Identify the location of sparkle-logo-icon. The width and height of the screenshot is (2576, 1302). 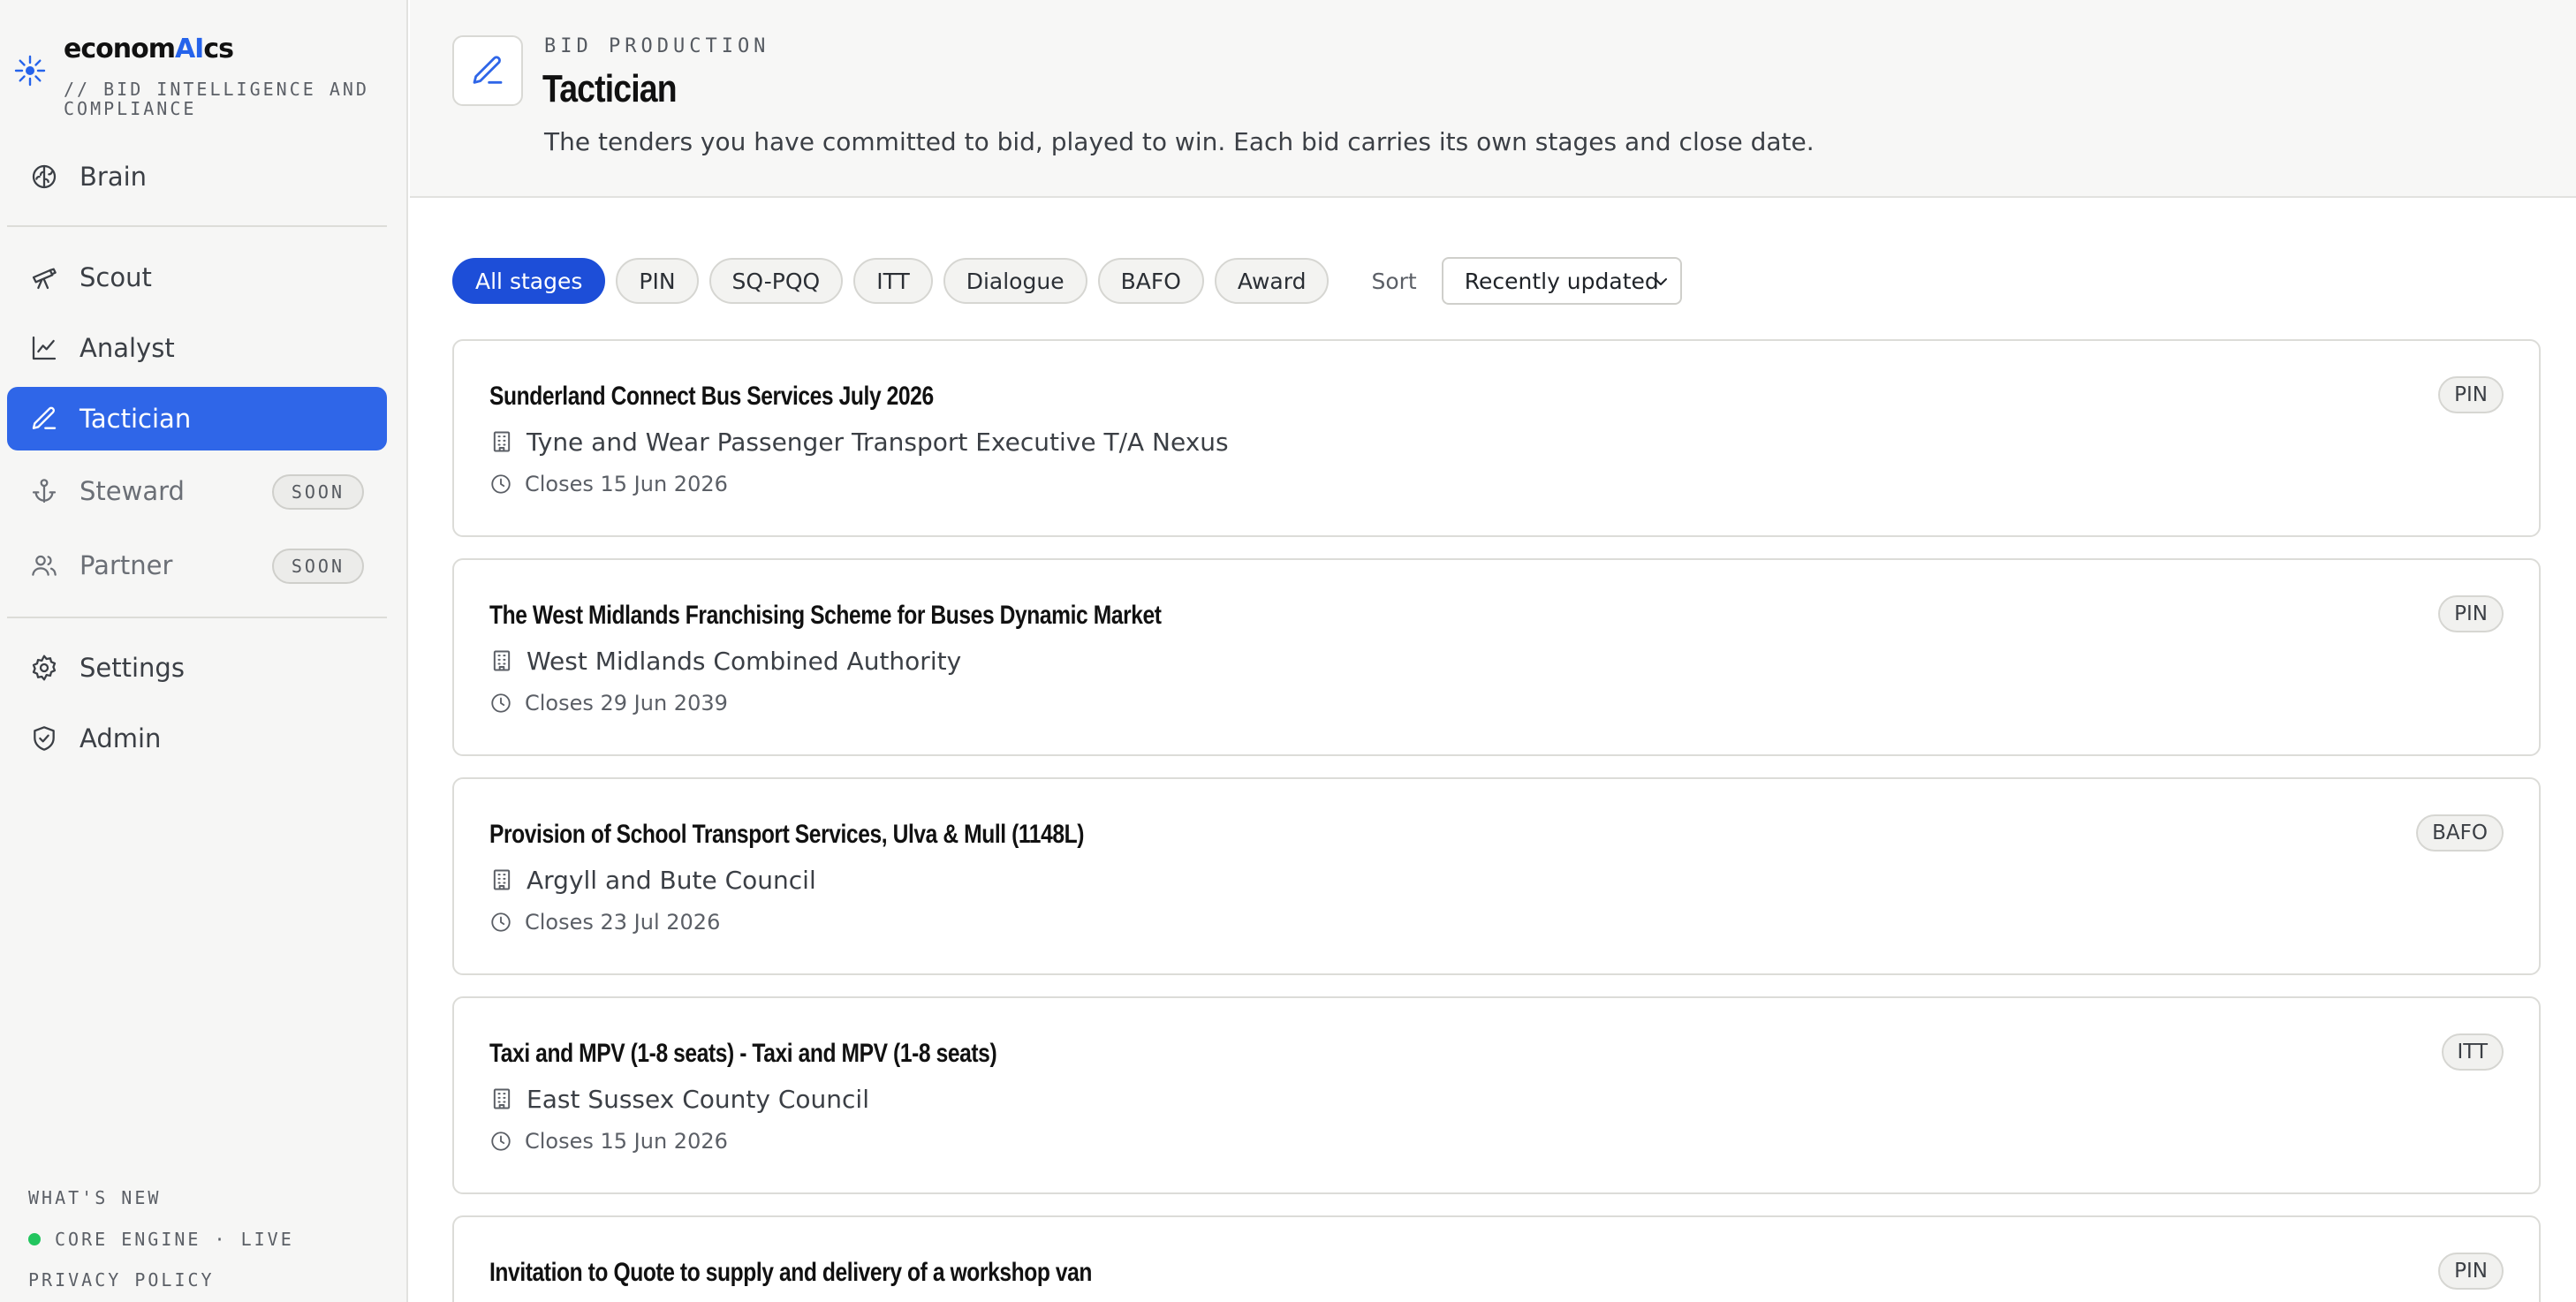
(30, 71).